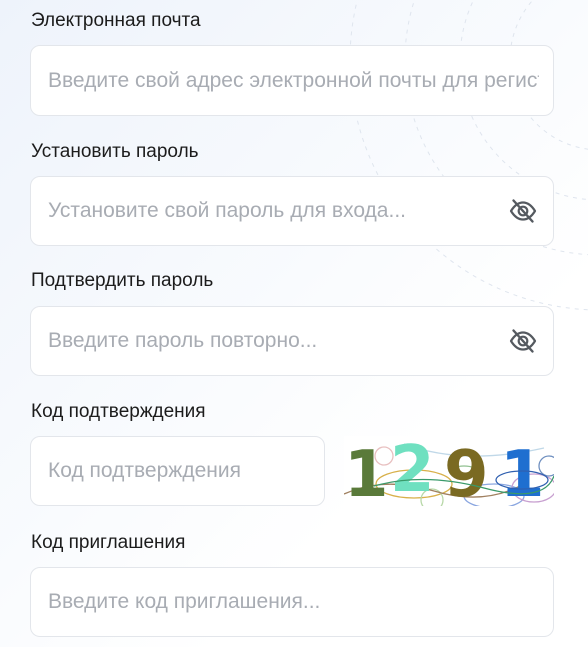 The image size is (588, 647). What do you see at coordinates (118, 411) in the screenshot?
I see `verification-code-label: Код подтверждения` at bounding box center [118, 411].